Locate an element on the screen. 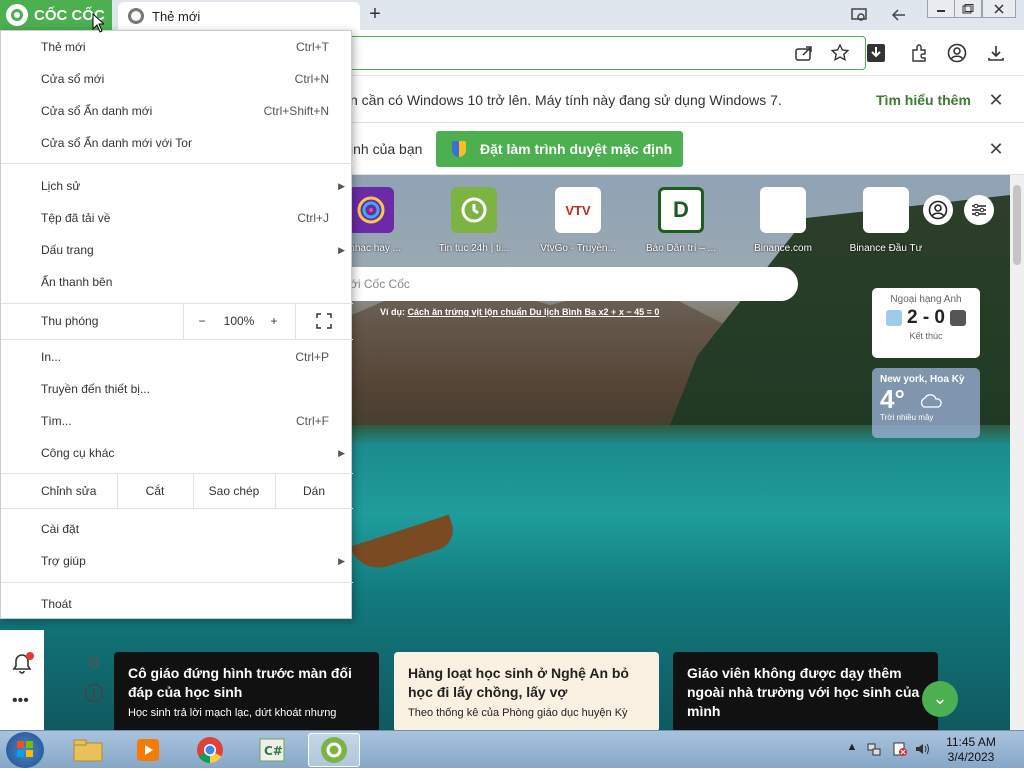 The height and width of the screenshot is (771, 1024). football-score-widget: Ngoại hạng Anh 2 - 0 Kết thúc is located at coordinates (926, 323).